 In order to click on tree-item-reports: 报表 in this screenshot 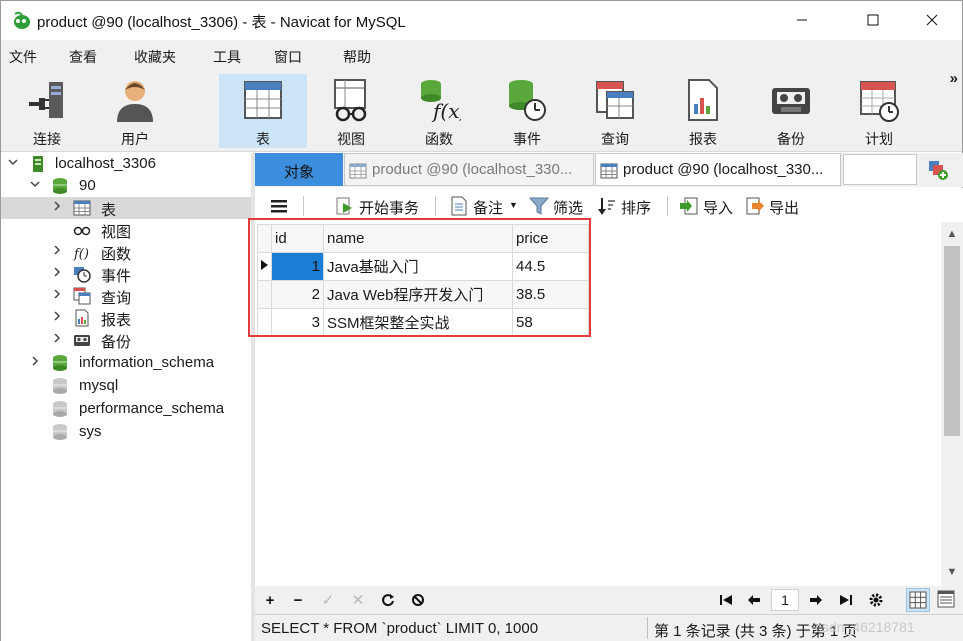, I will do `click(126, 318)`.